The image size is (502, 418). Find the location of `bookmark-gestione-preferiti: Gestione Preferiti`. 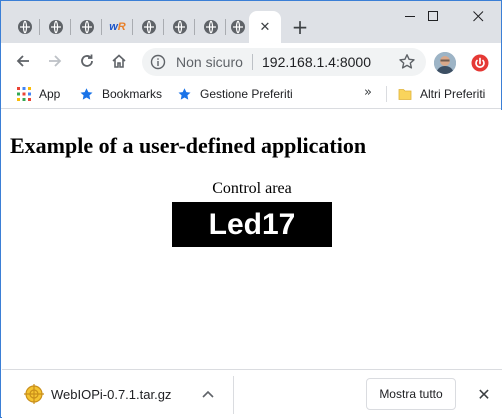

bookmark-gestione-preferiti: Gestione Preferiti is located at coordinates (235, 94).